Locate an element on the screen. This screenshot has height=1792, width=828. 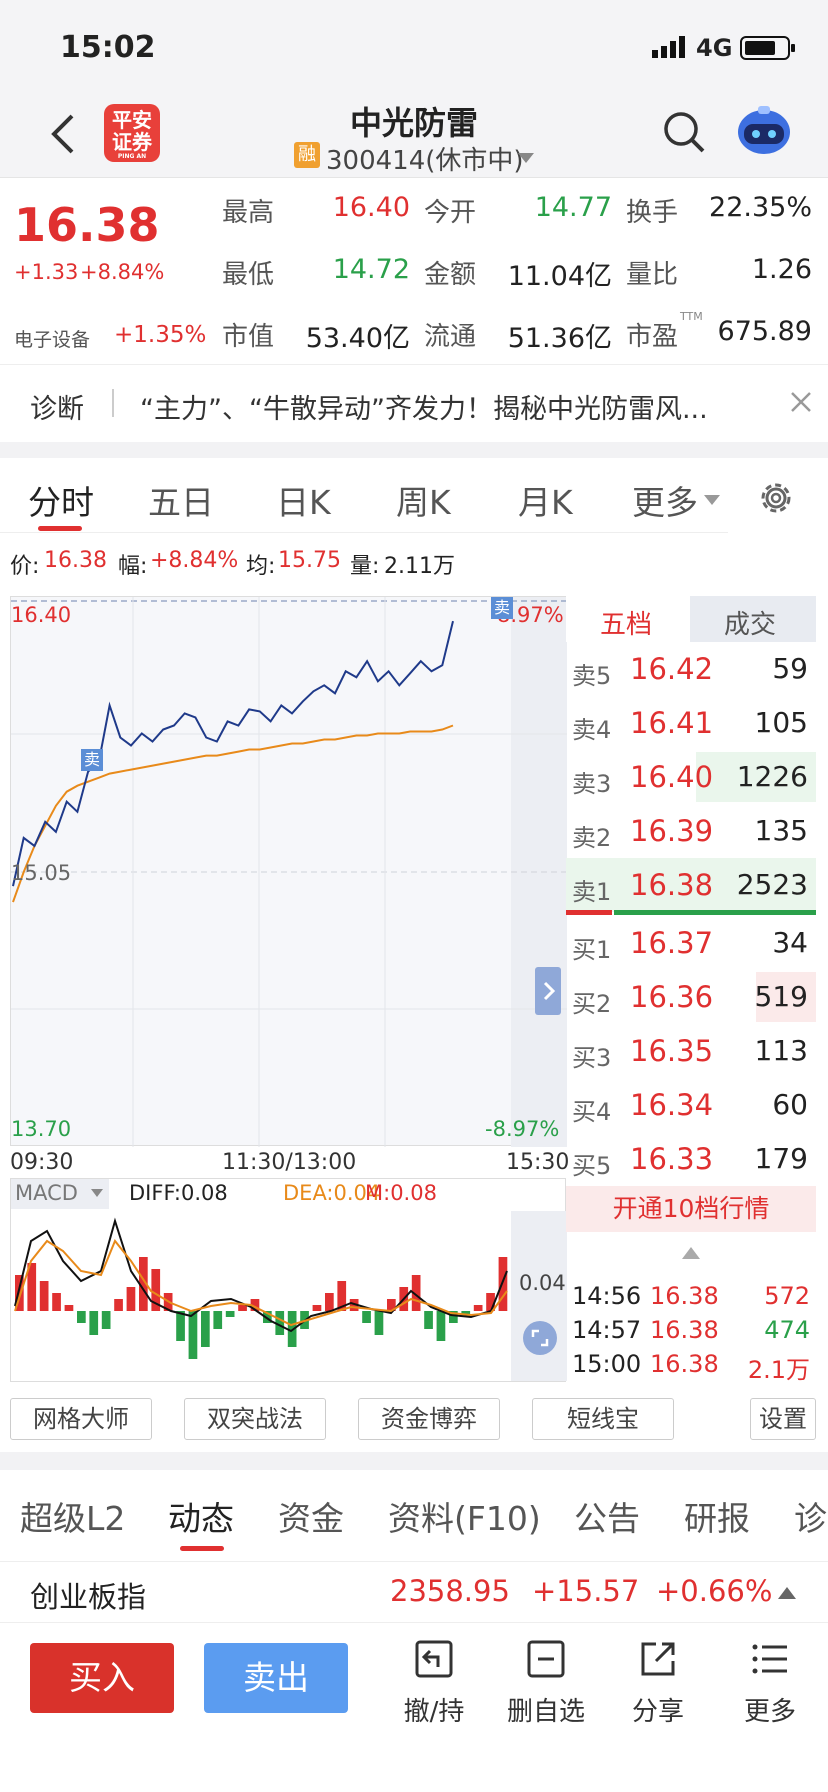
capital-game-button: 资金博弈 is located at coordinates (429, 1419).